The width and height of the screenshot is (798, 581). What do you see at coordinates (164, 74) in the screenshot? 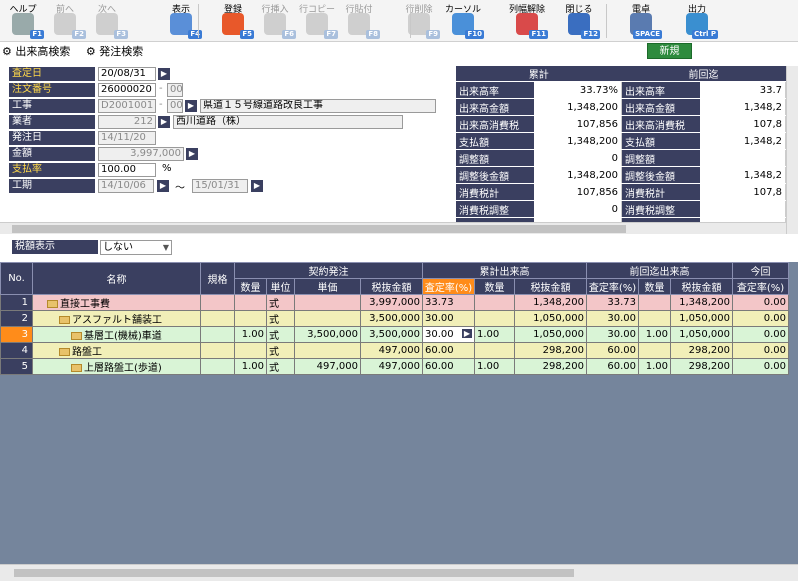
I see `assess-date-picker-icon: ▶` at bounding box center [164, 74].